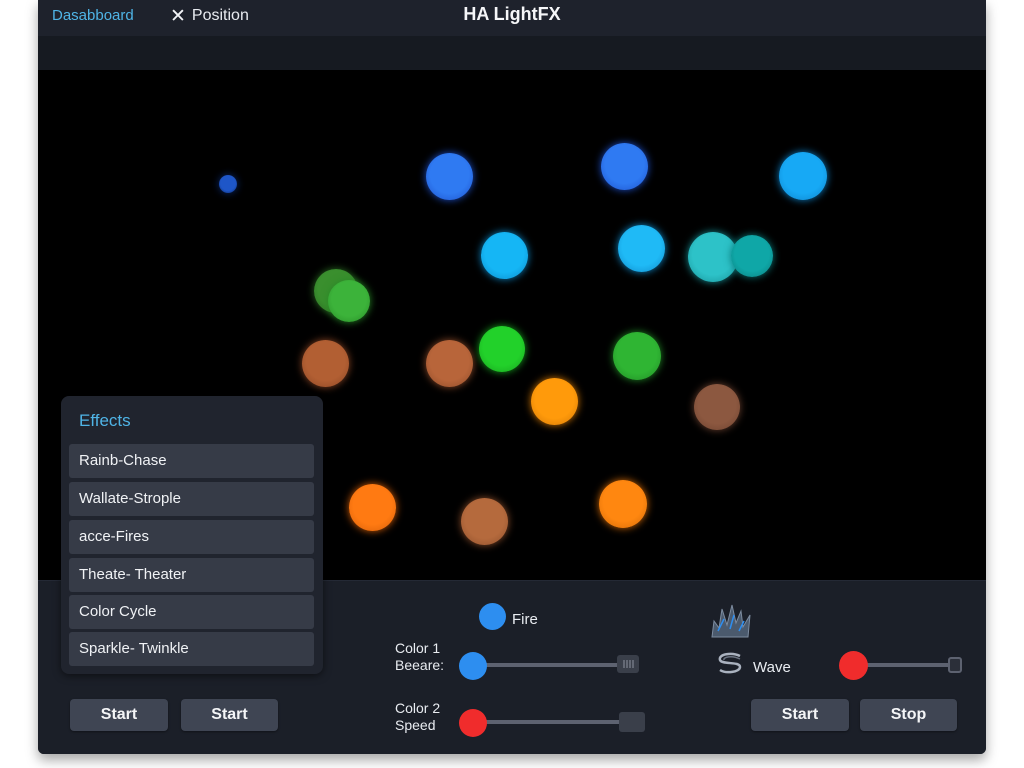 This screenshot has width=1024, height=768. I want to click on app-title: HA LightFX, so click(512, 14).